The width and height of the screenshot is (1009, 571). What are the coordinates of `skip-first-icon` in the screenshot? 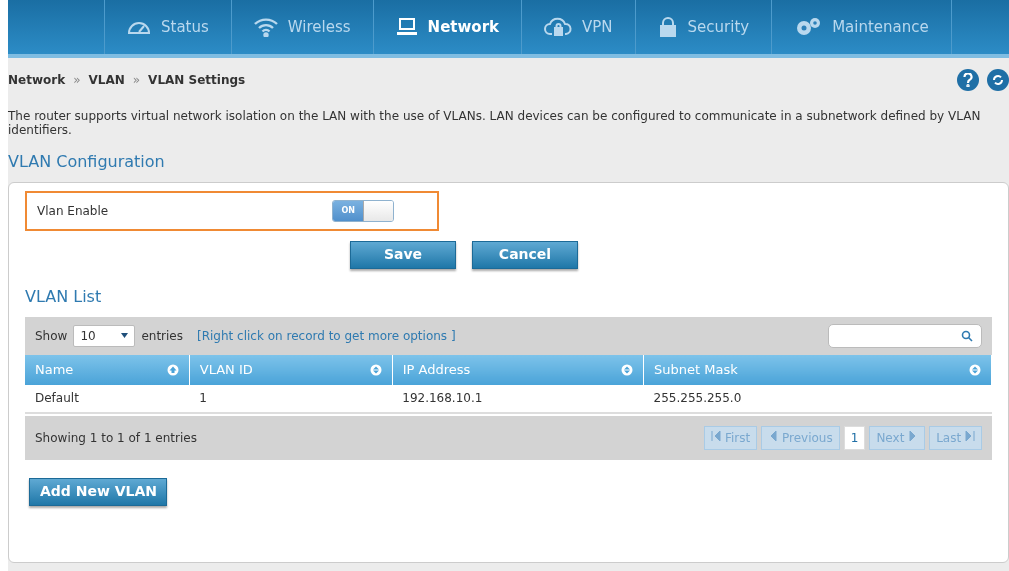 It's located at (716, 435).